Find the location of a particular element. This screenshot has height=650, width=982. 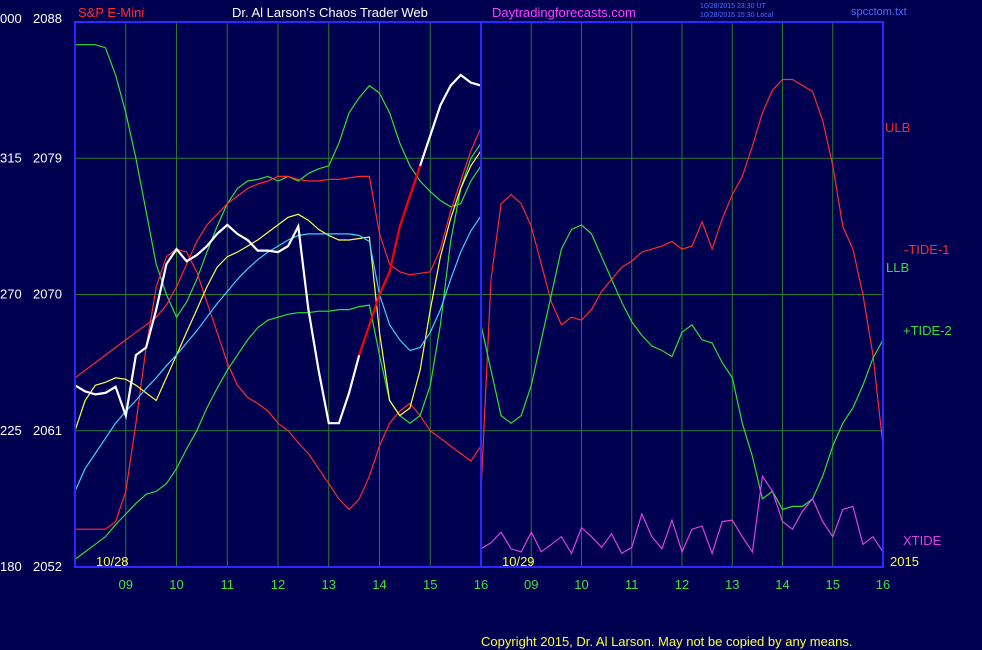

x-tick-day1-2: 11 is located at coordinates (228, 584).